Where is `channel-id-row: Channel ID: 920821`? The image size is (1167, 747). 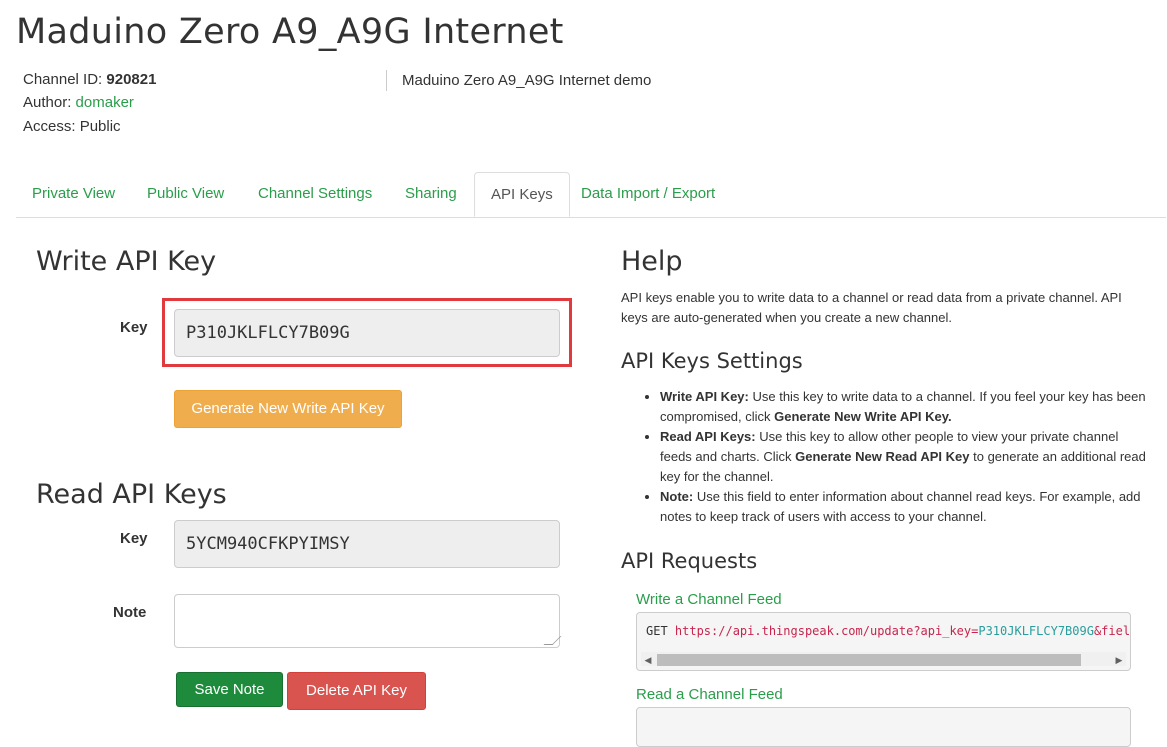 channel-id-row: Channel ID: 920821 is located at coordinates (89, 79).